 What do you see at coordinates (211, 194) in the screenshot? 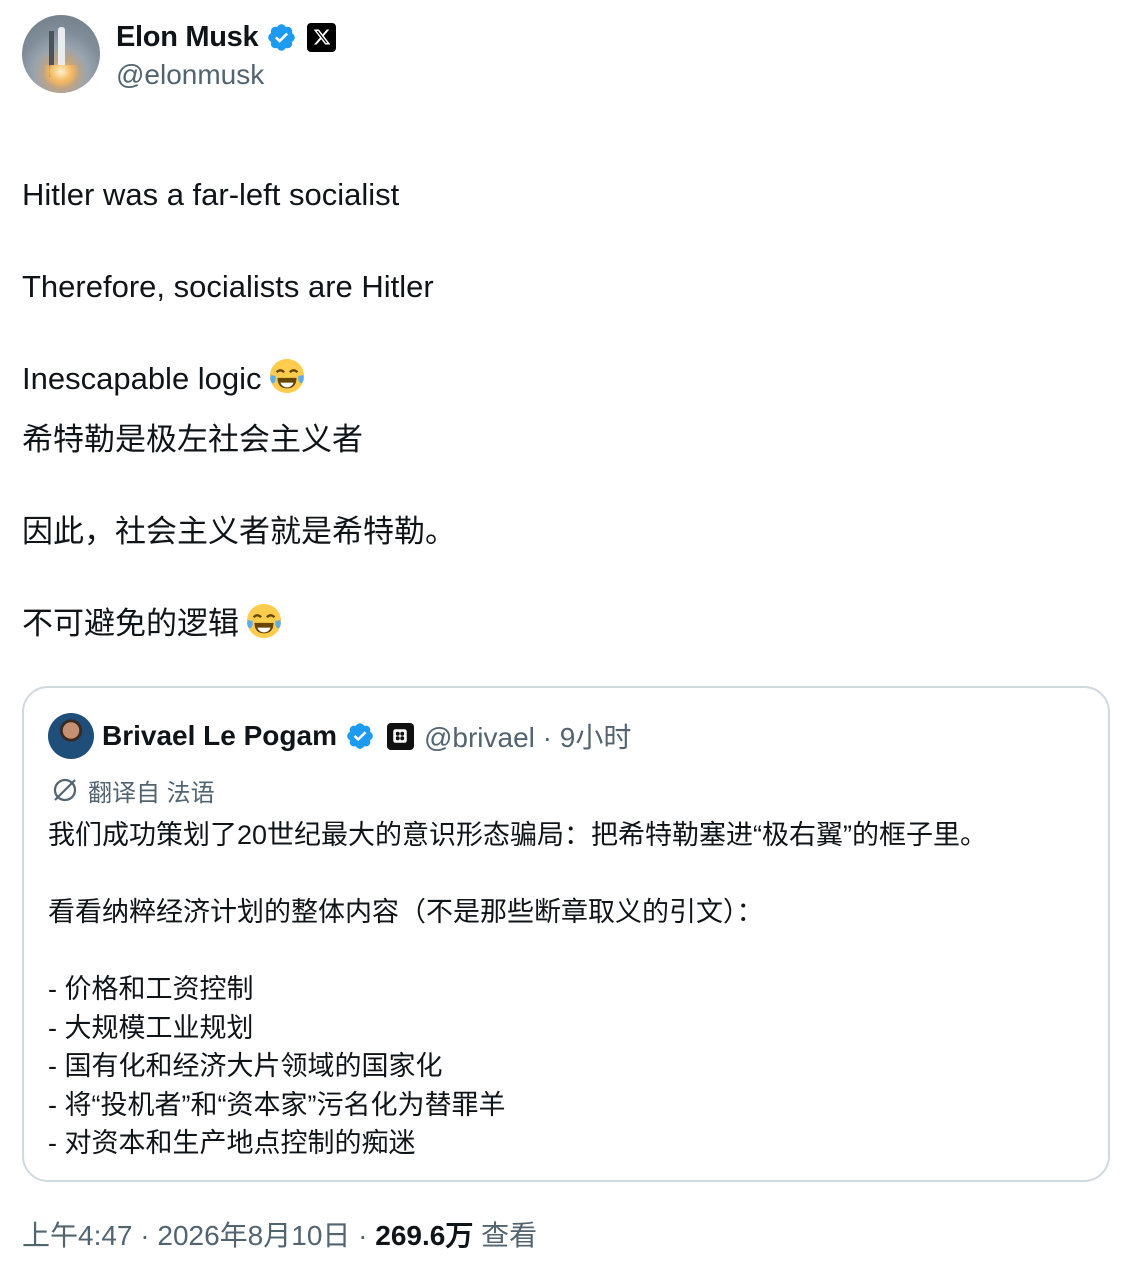
I see `tweet-line: Hitler was a far-left socialist` at bounding box center [211, 194].